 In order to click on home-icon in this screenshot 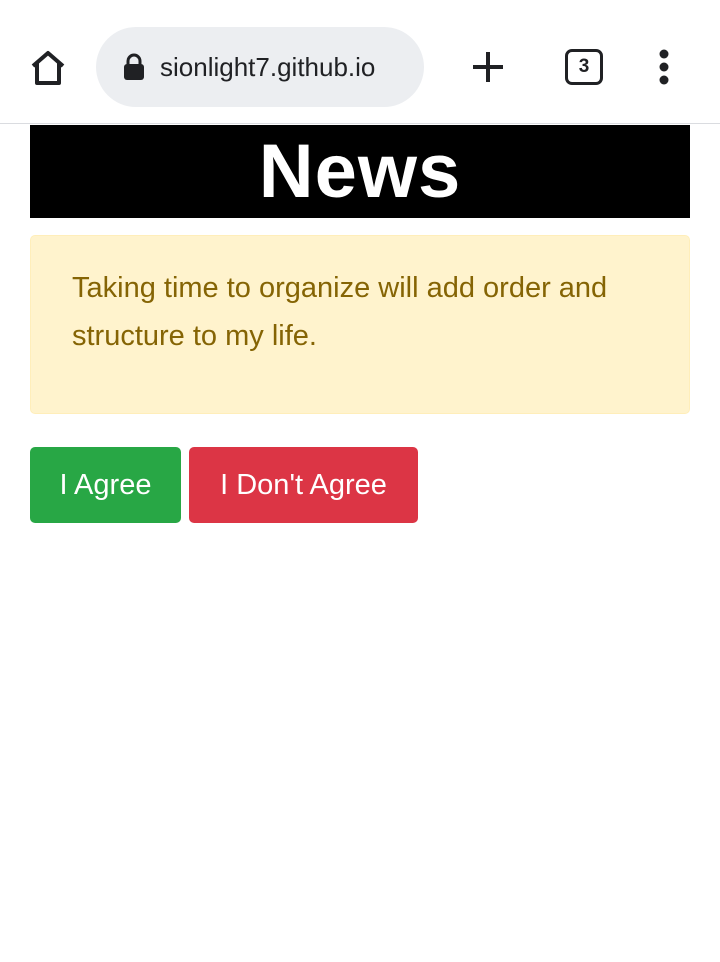, I will do `click(48, 68)`.